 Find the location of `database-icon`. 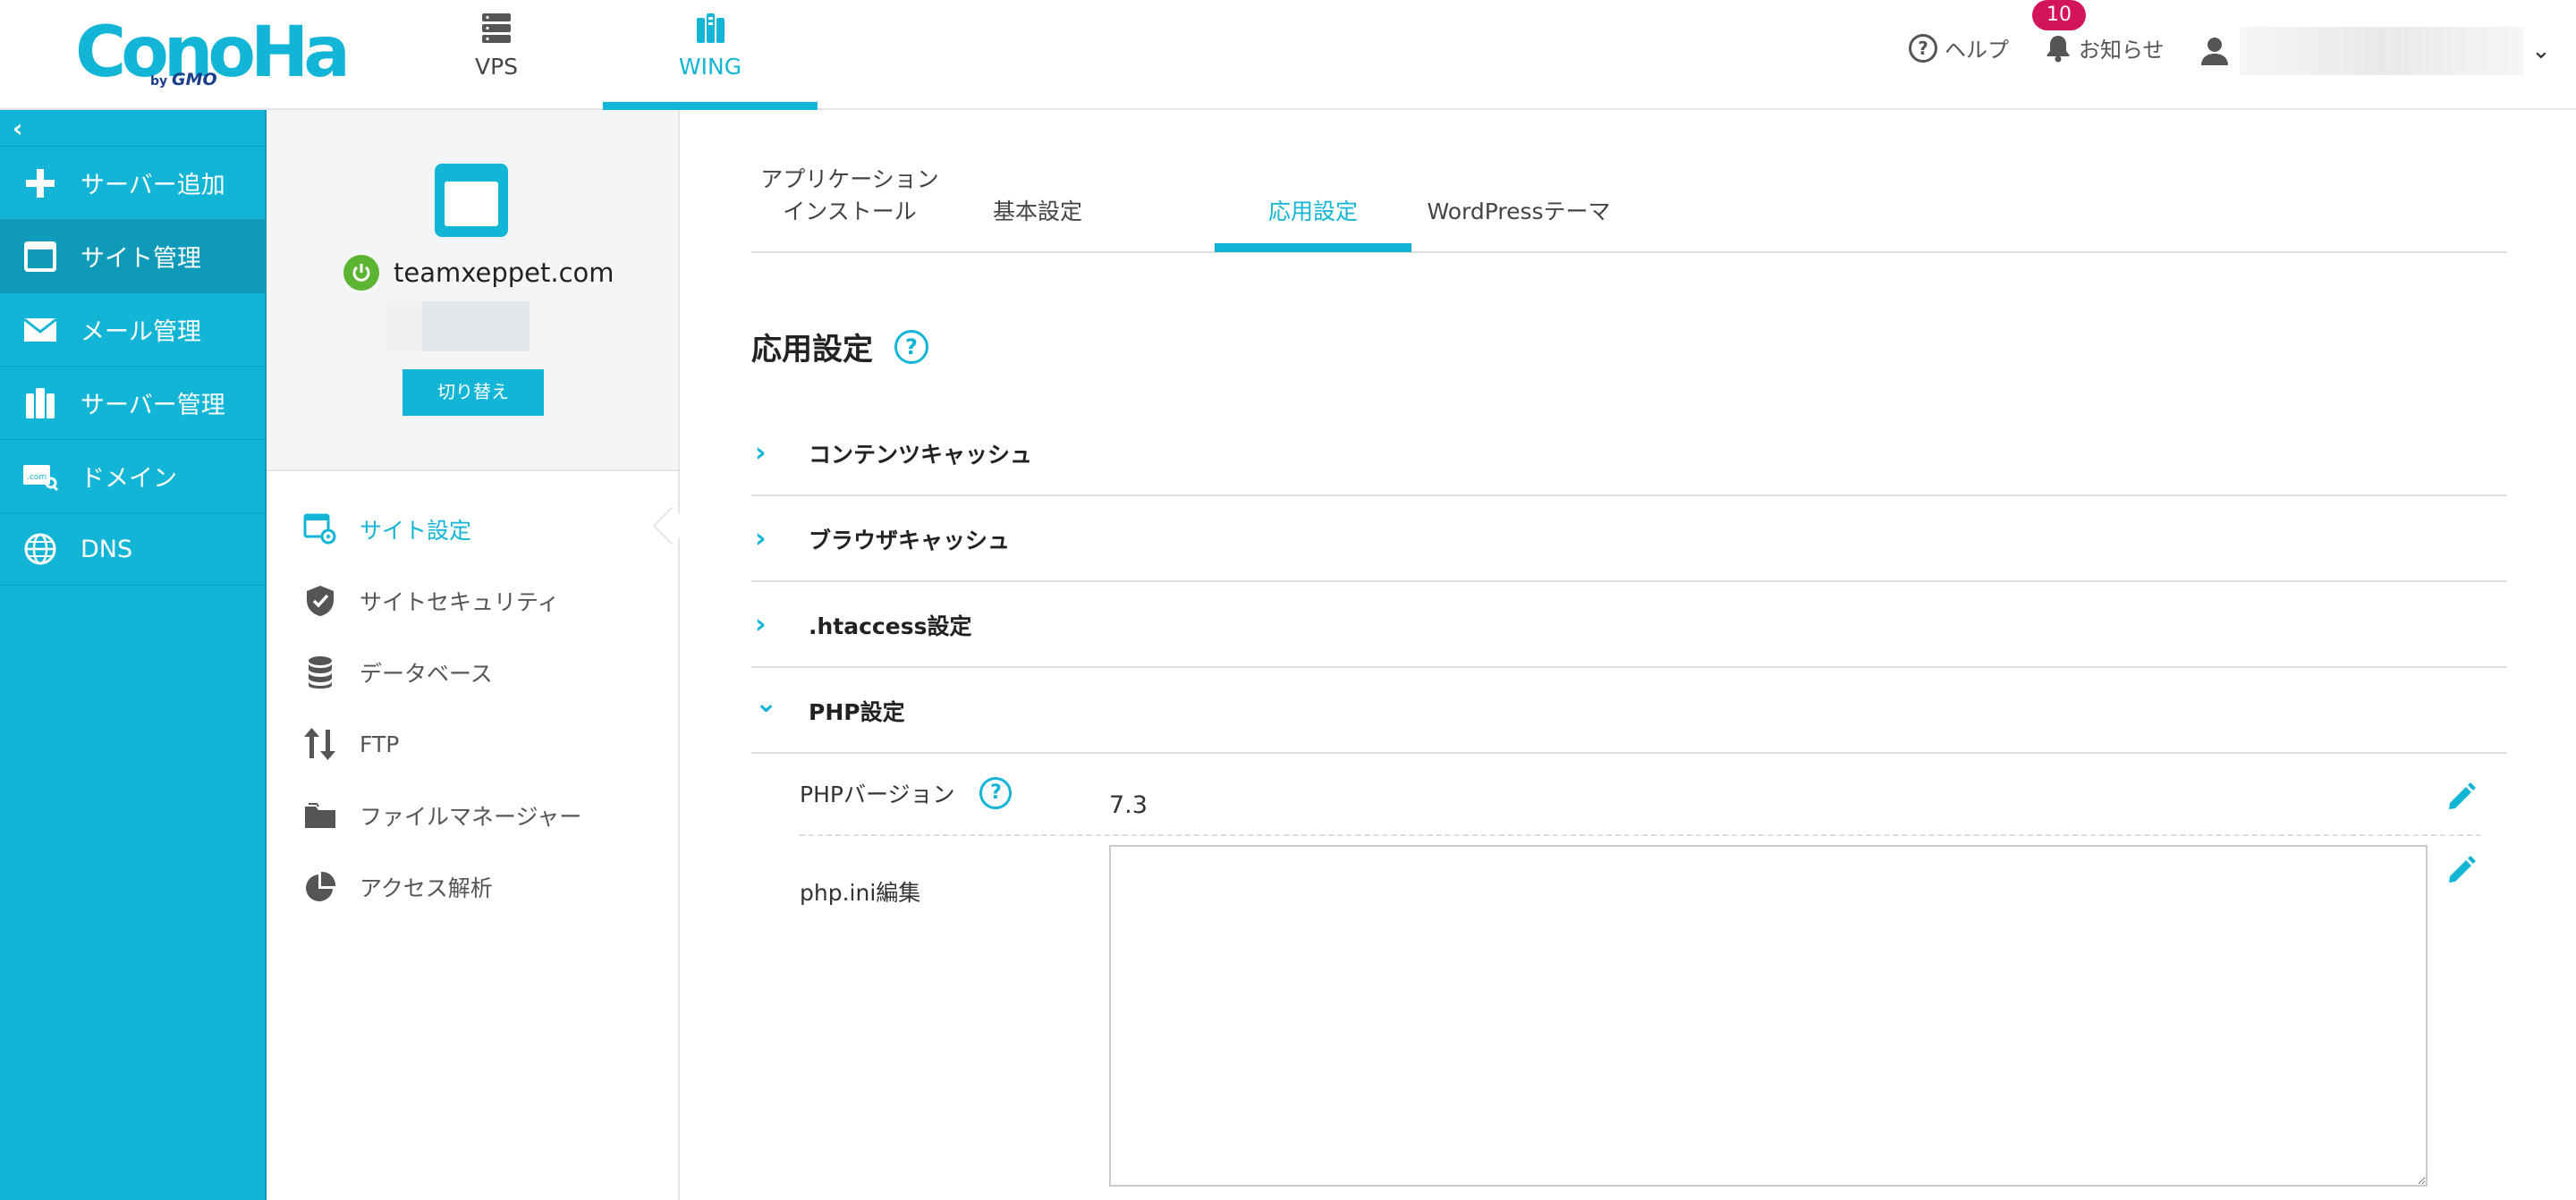

database-icon is located at coordinates (320, 673).